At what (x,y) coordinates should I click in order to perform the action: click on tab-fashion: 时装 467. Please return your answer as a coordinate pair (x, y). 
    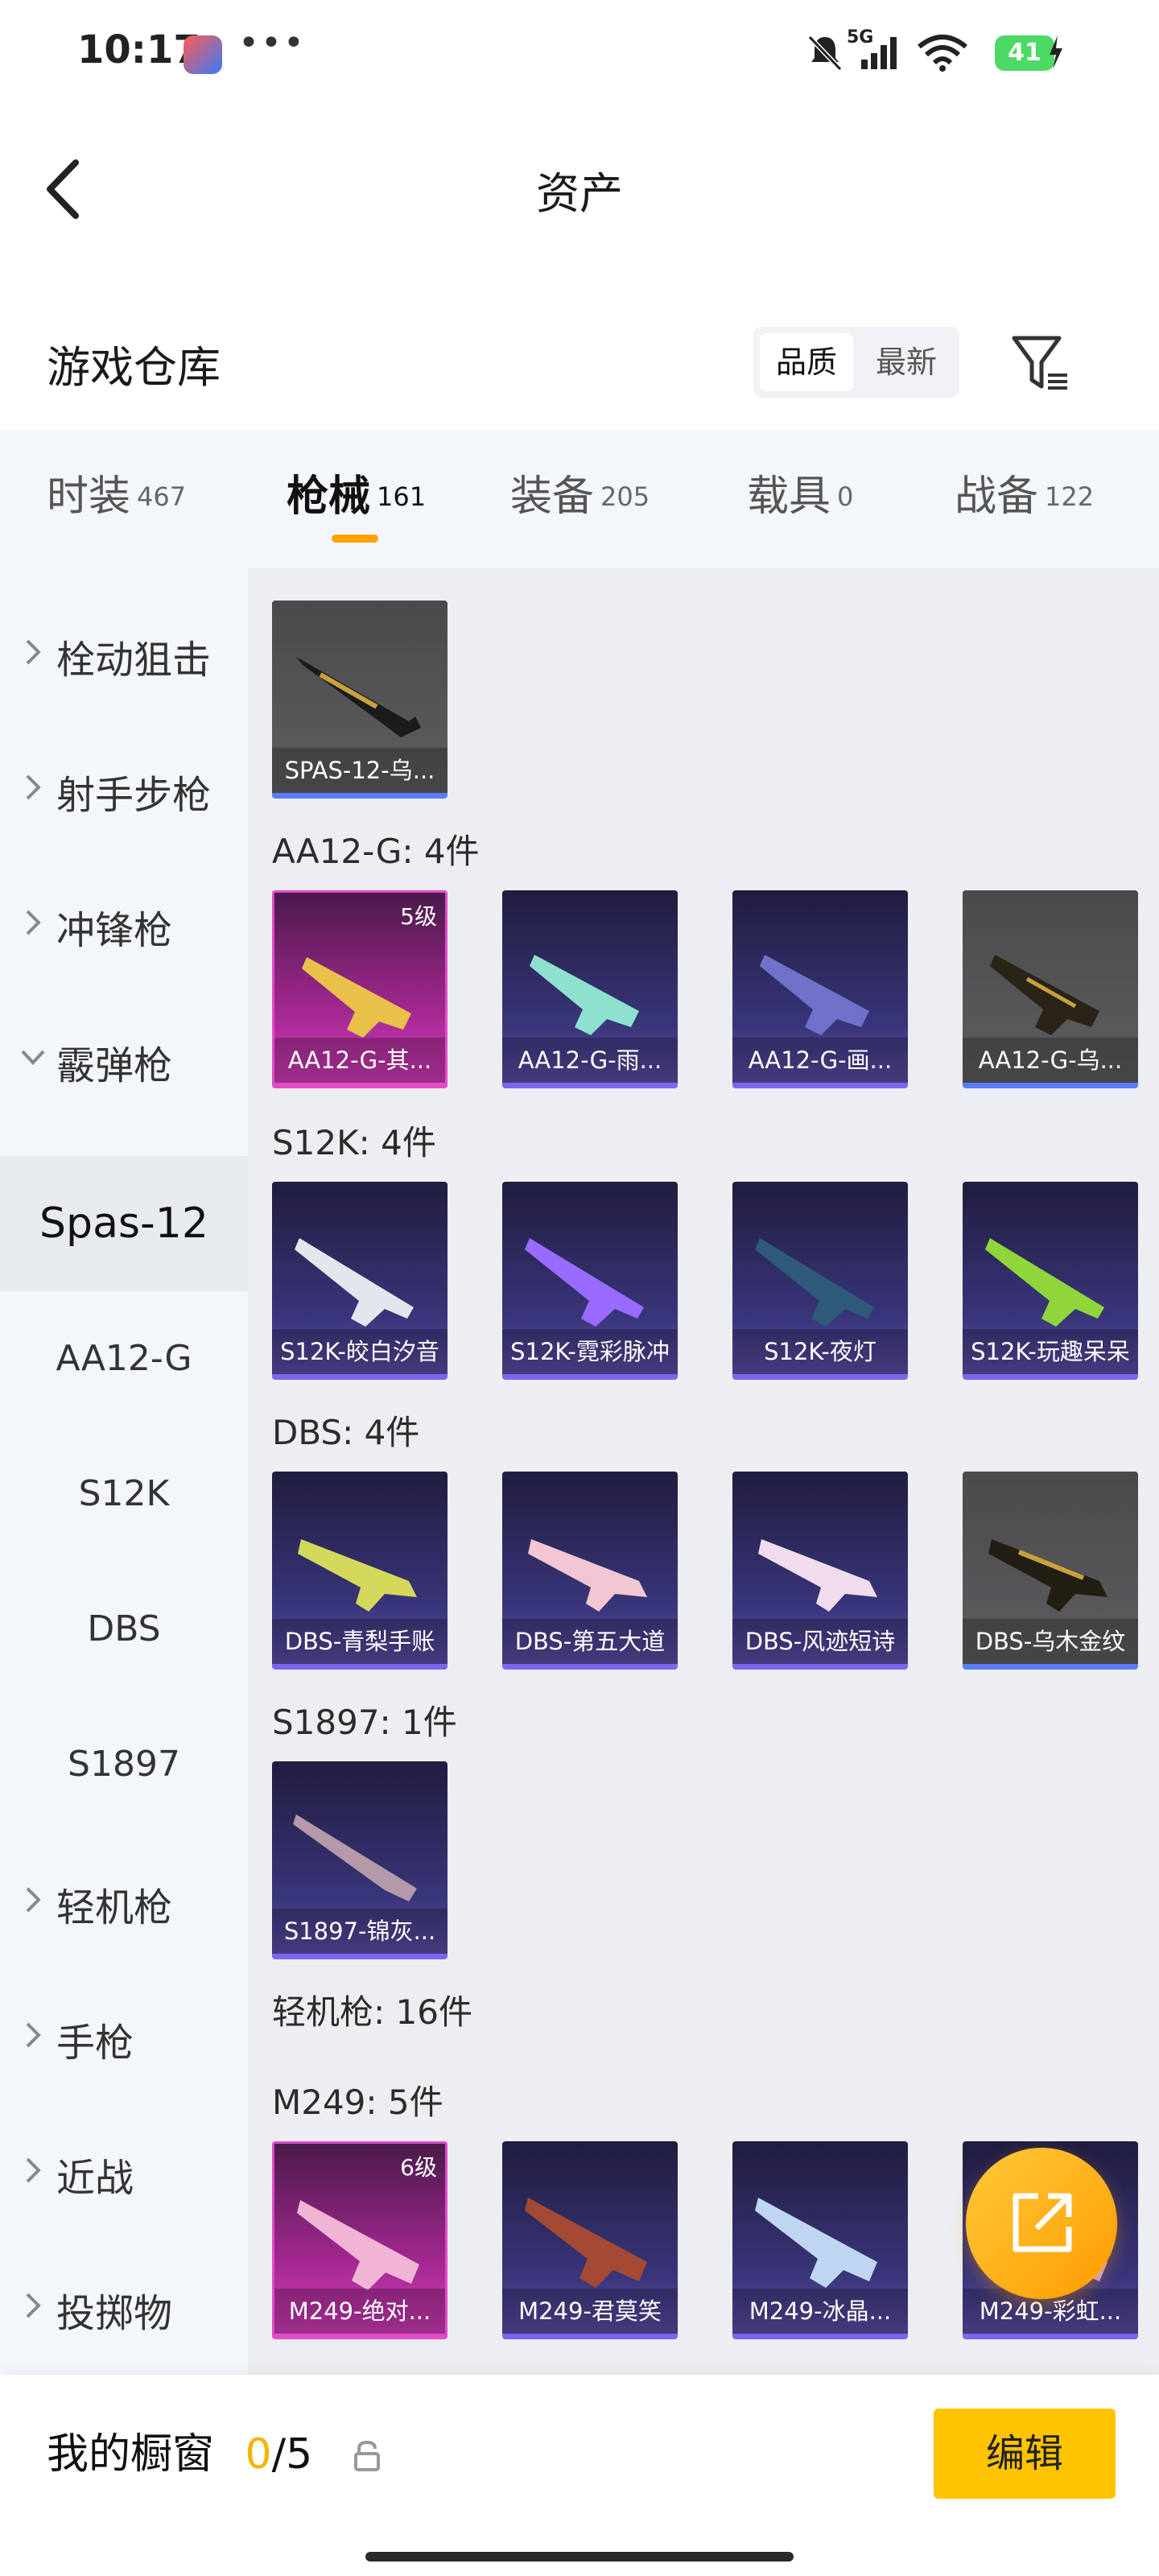
    Looking at the image, I should click on (116, 503).